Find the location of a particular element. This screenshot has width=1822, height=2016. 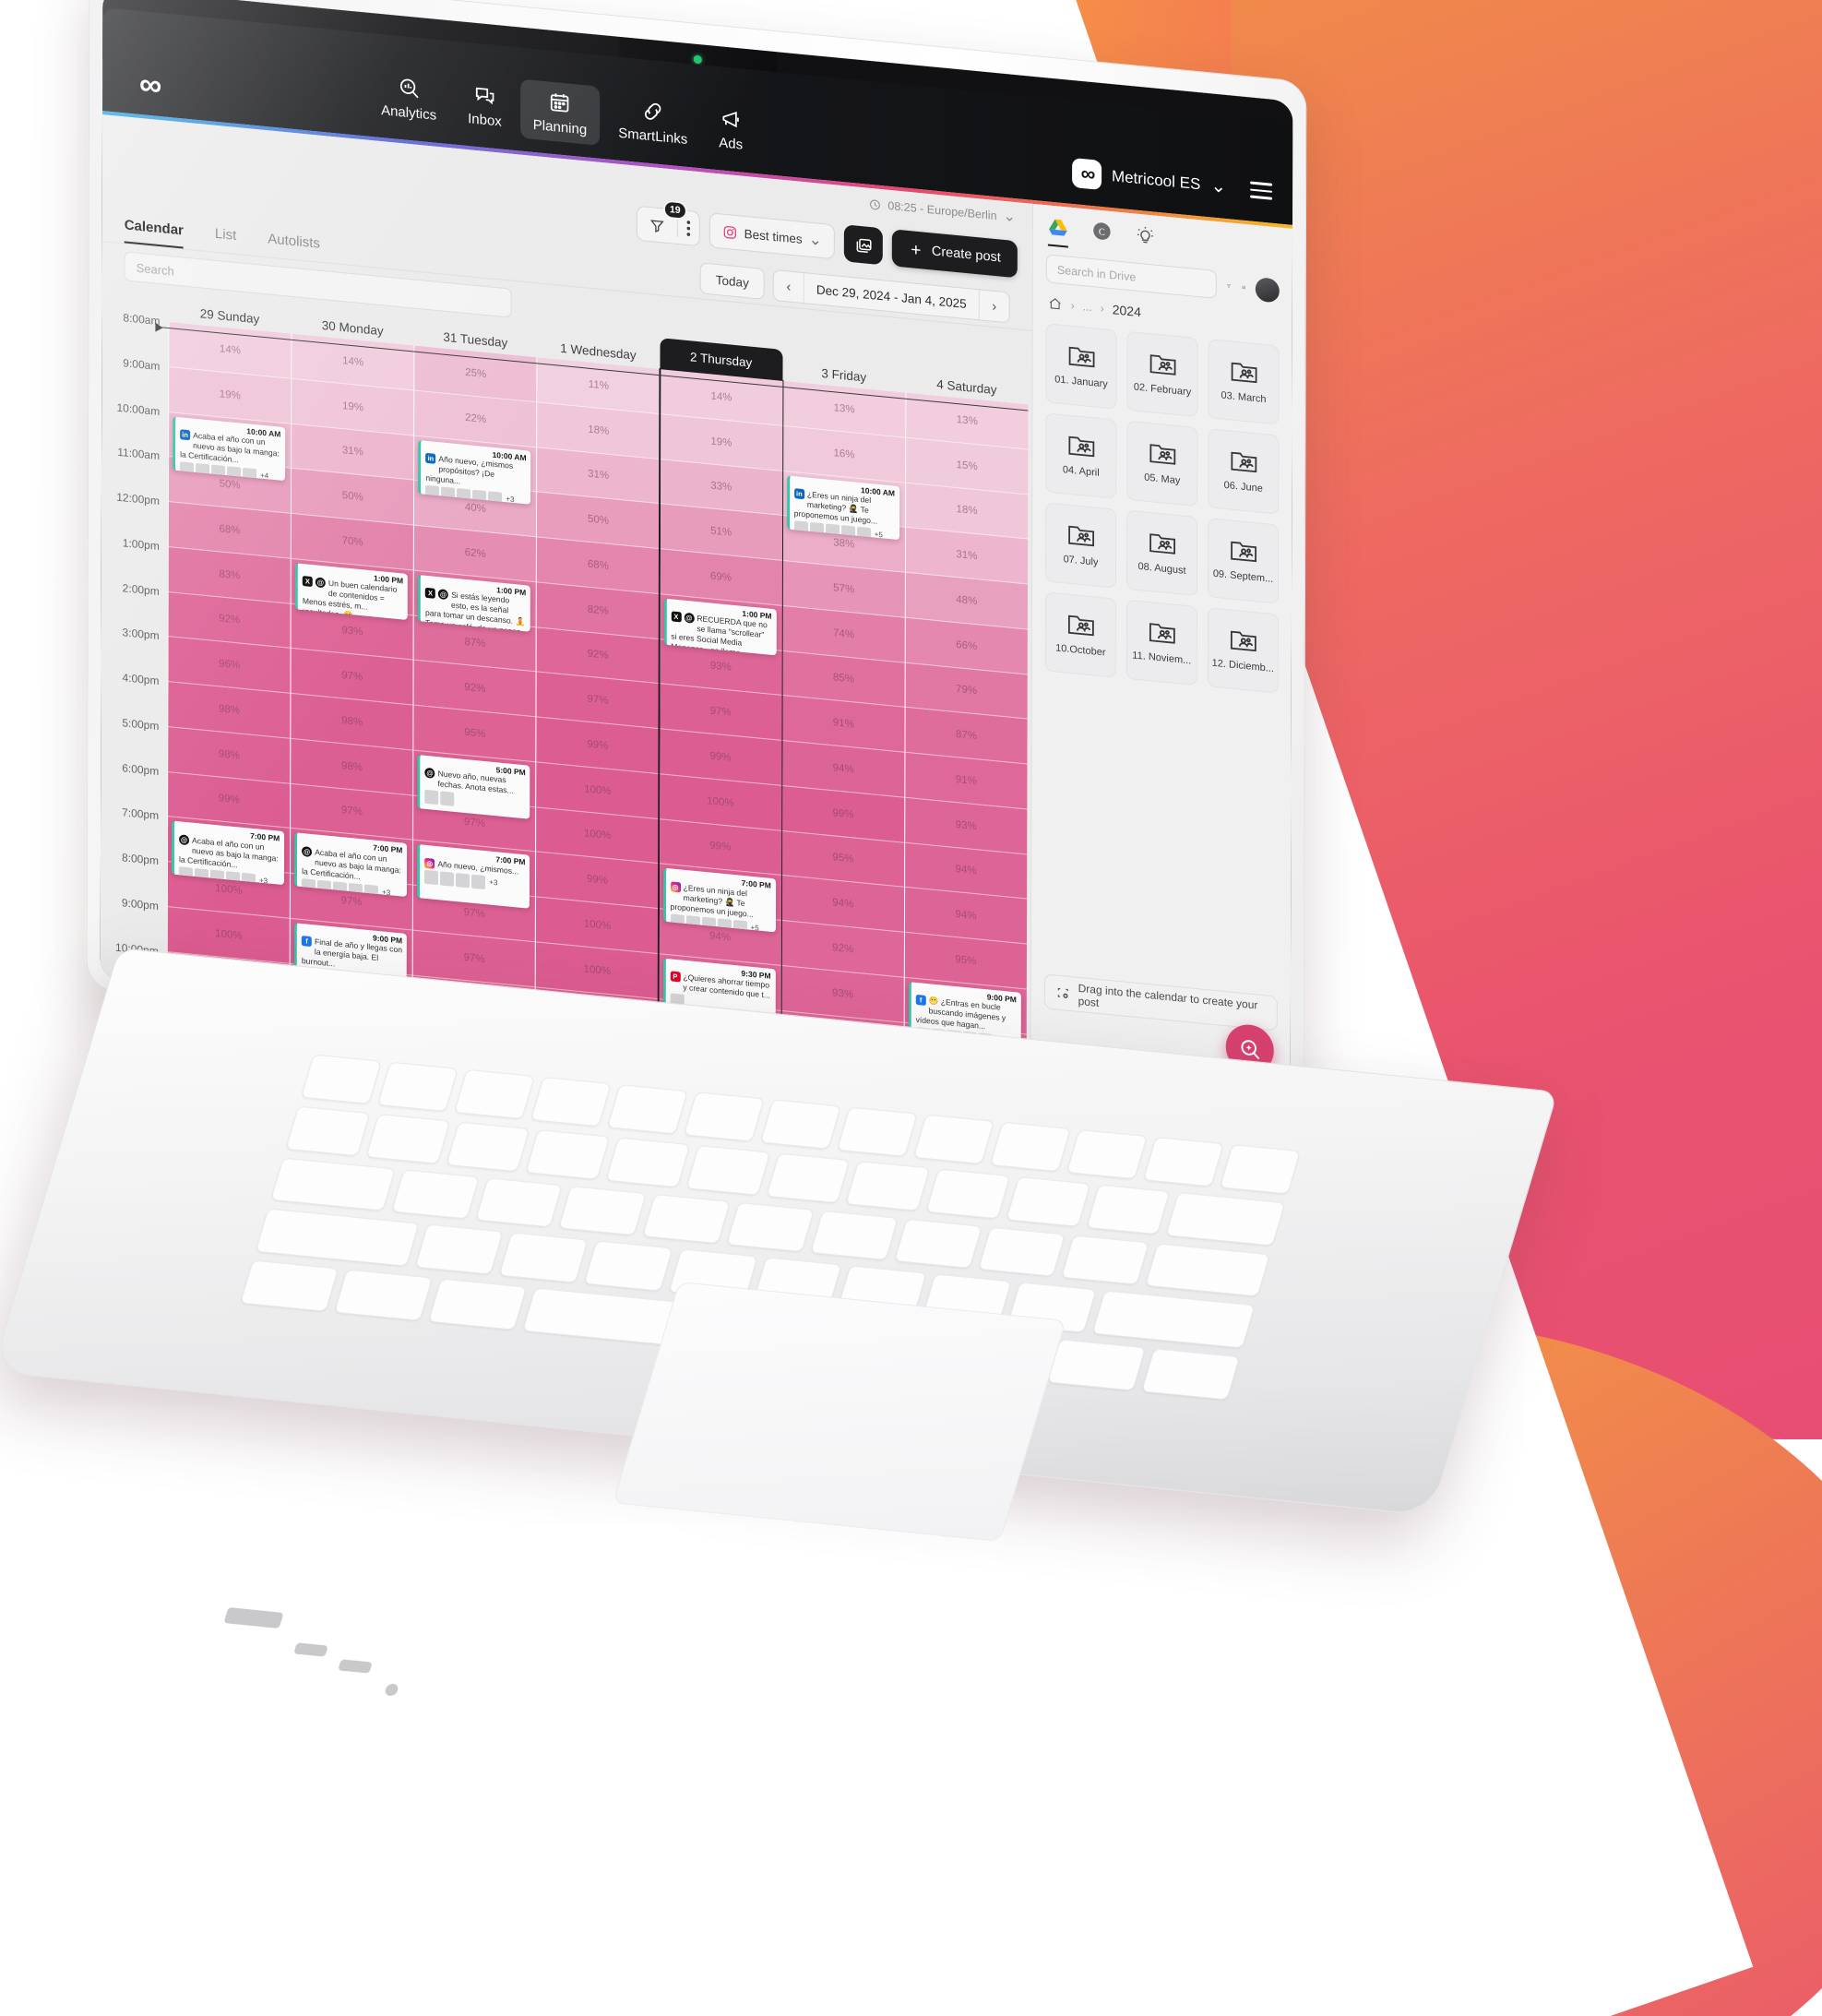

usb-port is located at coordinates (311, 1650).